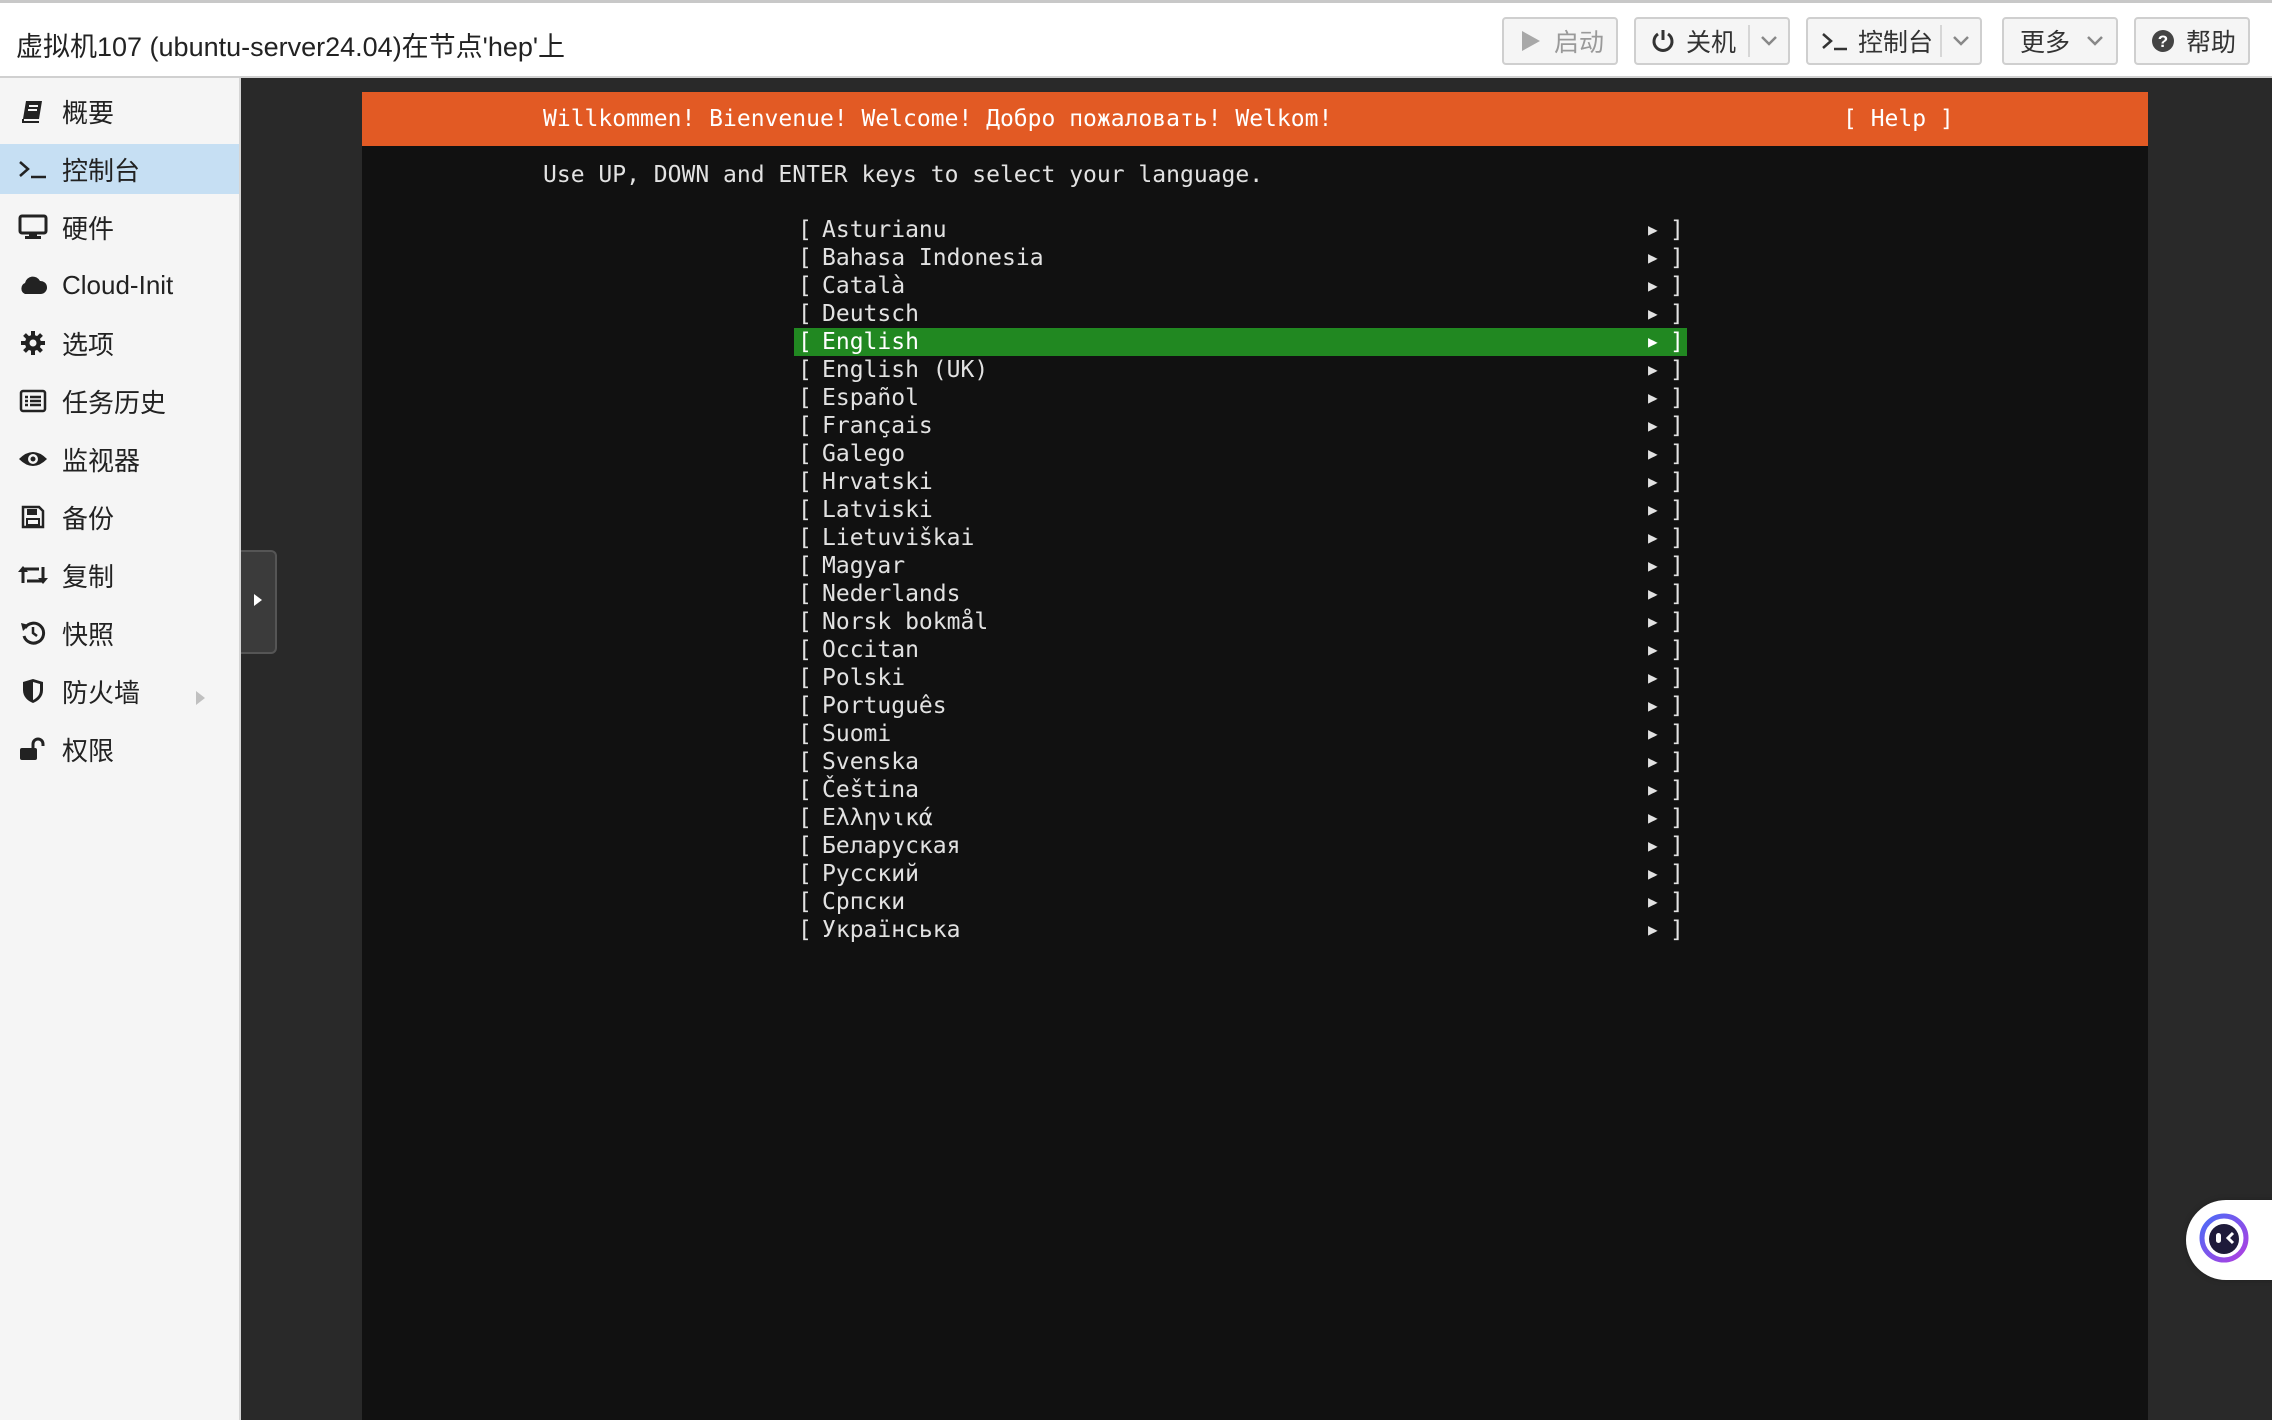 This screenshot has height=1420, width=2272. I want to click on language-option: [Deutsch ▶], so click(1240, 314).